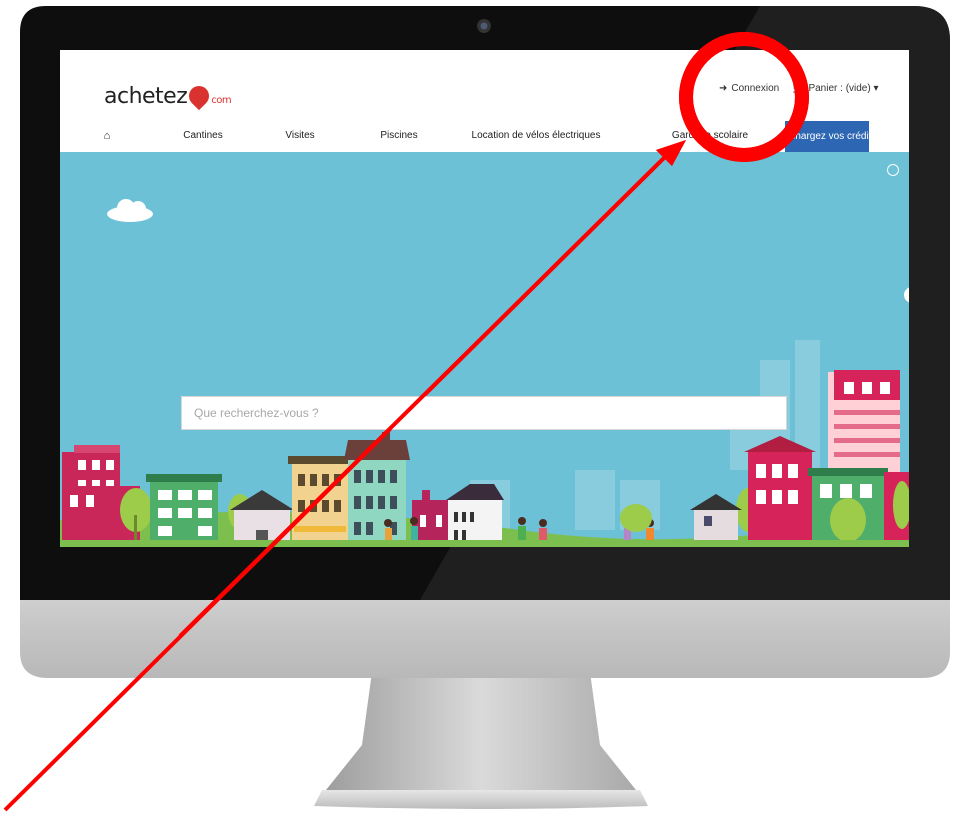  I want to click on nav-item-visites: Visites, so click(299, 135).